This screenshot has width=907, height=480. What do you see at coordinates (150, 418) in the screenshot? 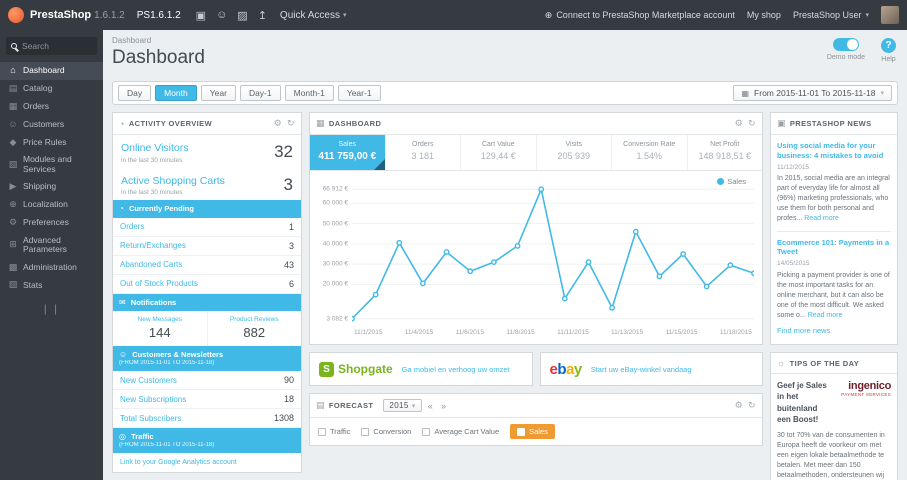
I see `total-subscribers-link: Total Subscribers` at bounding box center [150, 418].